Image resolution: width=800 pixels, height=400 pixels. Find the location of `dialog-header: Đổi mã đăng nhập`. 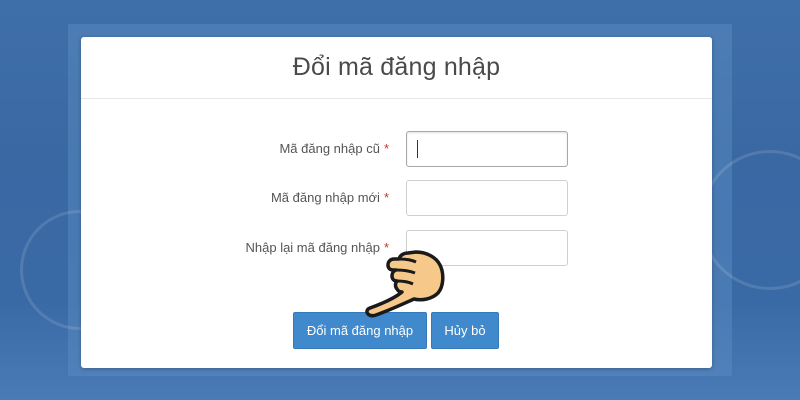

dialog-header: Đổi mã đăng nhập is located at coordinates (396, 68).